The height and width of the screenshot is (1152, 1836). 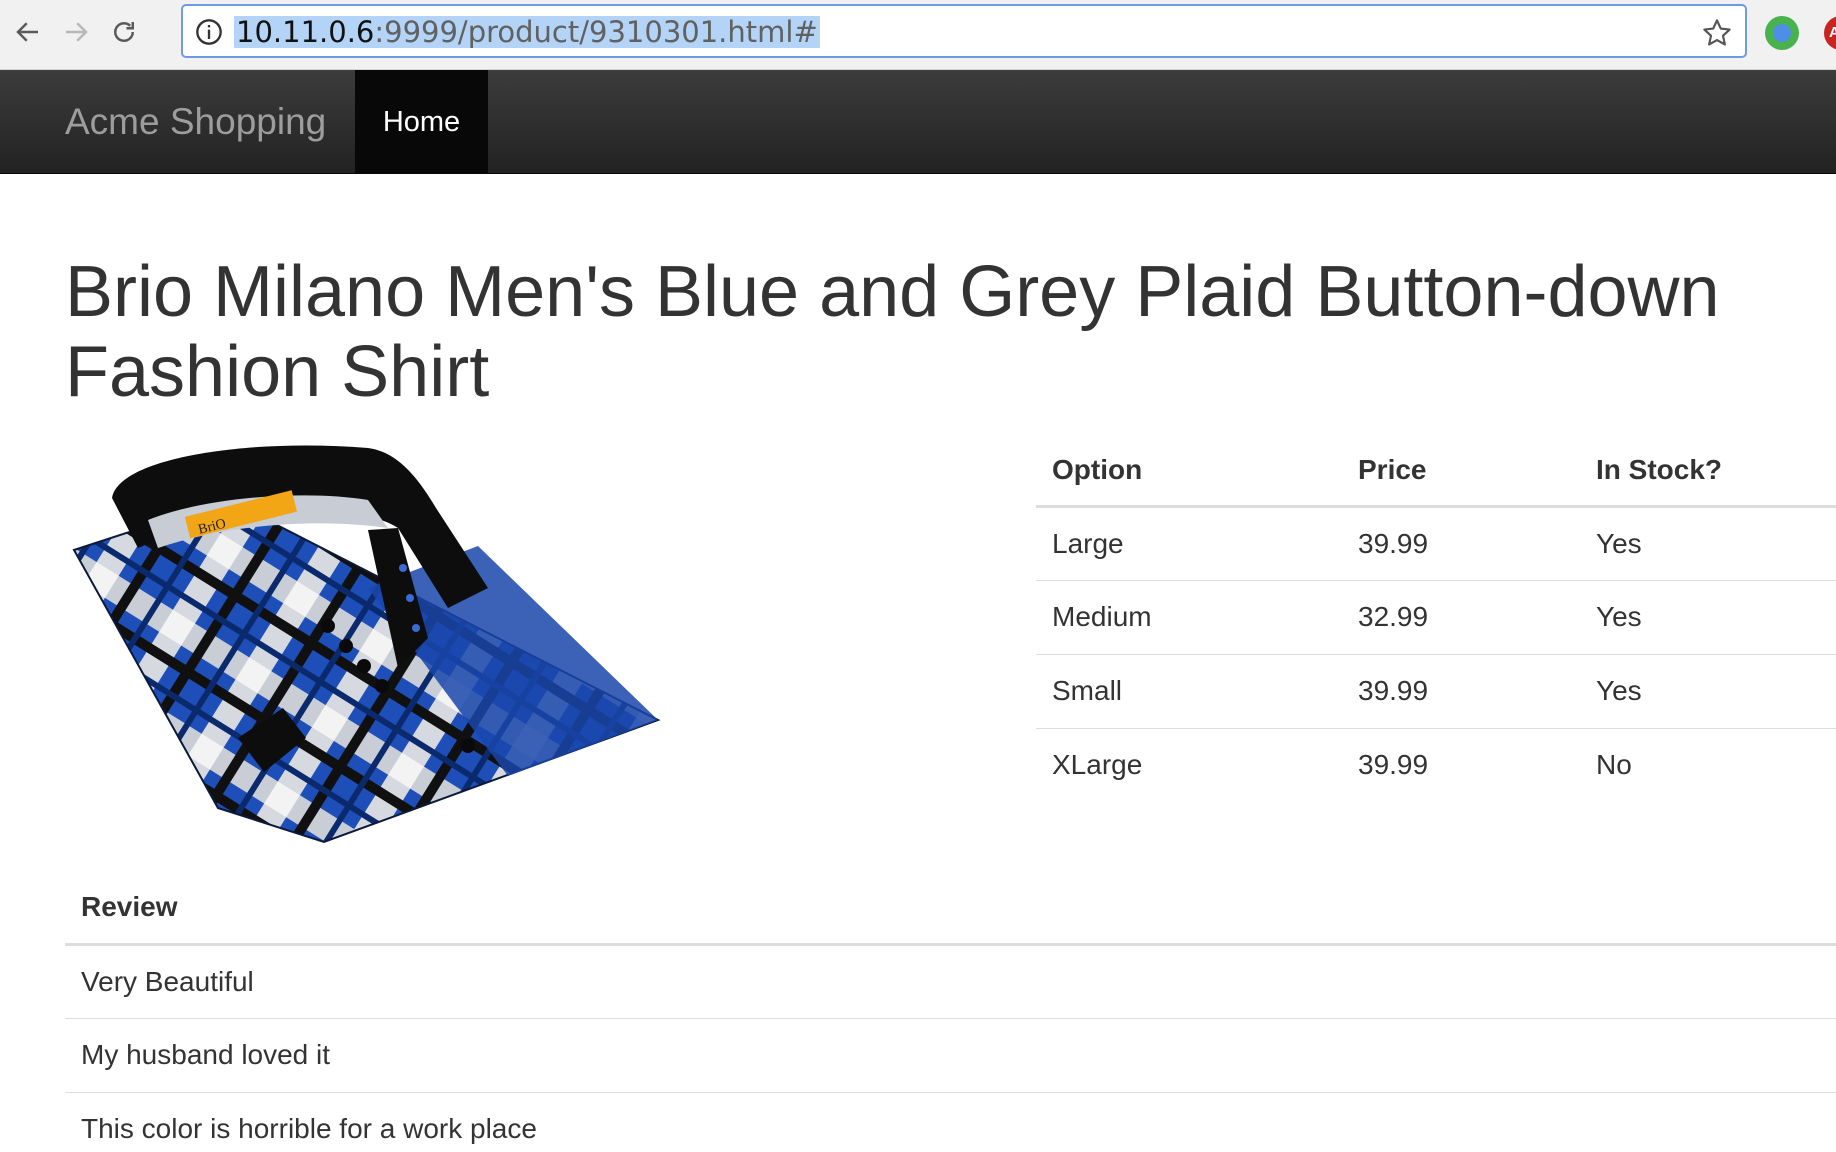 I want to click on column-header-in-stock: In Stock?, so click(x=1708, y=472).